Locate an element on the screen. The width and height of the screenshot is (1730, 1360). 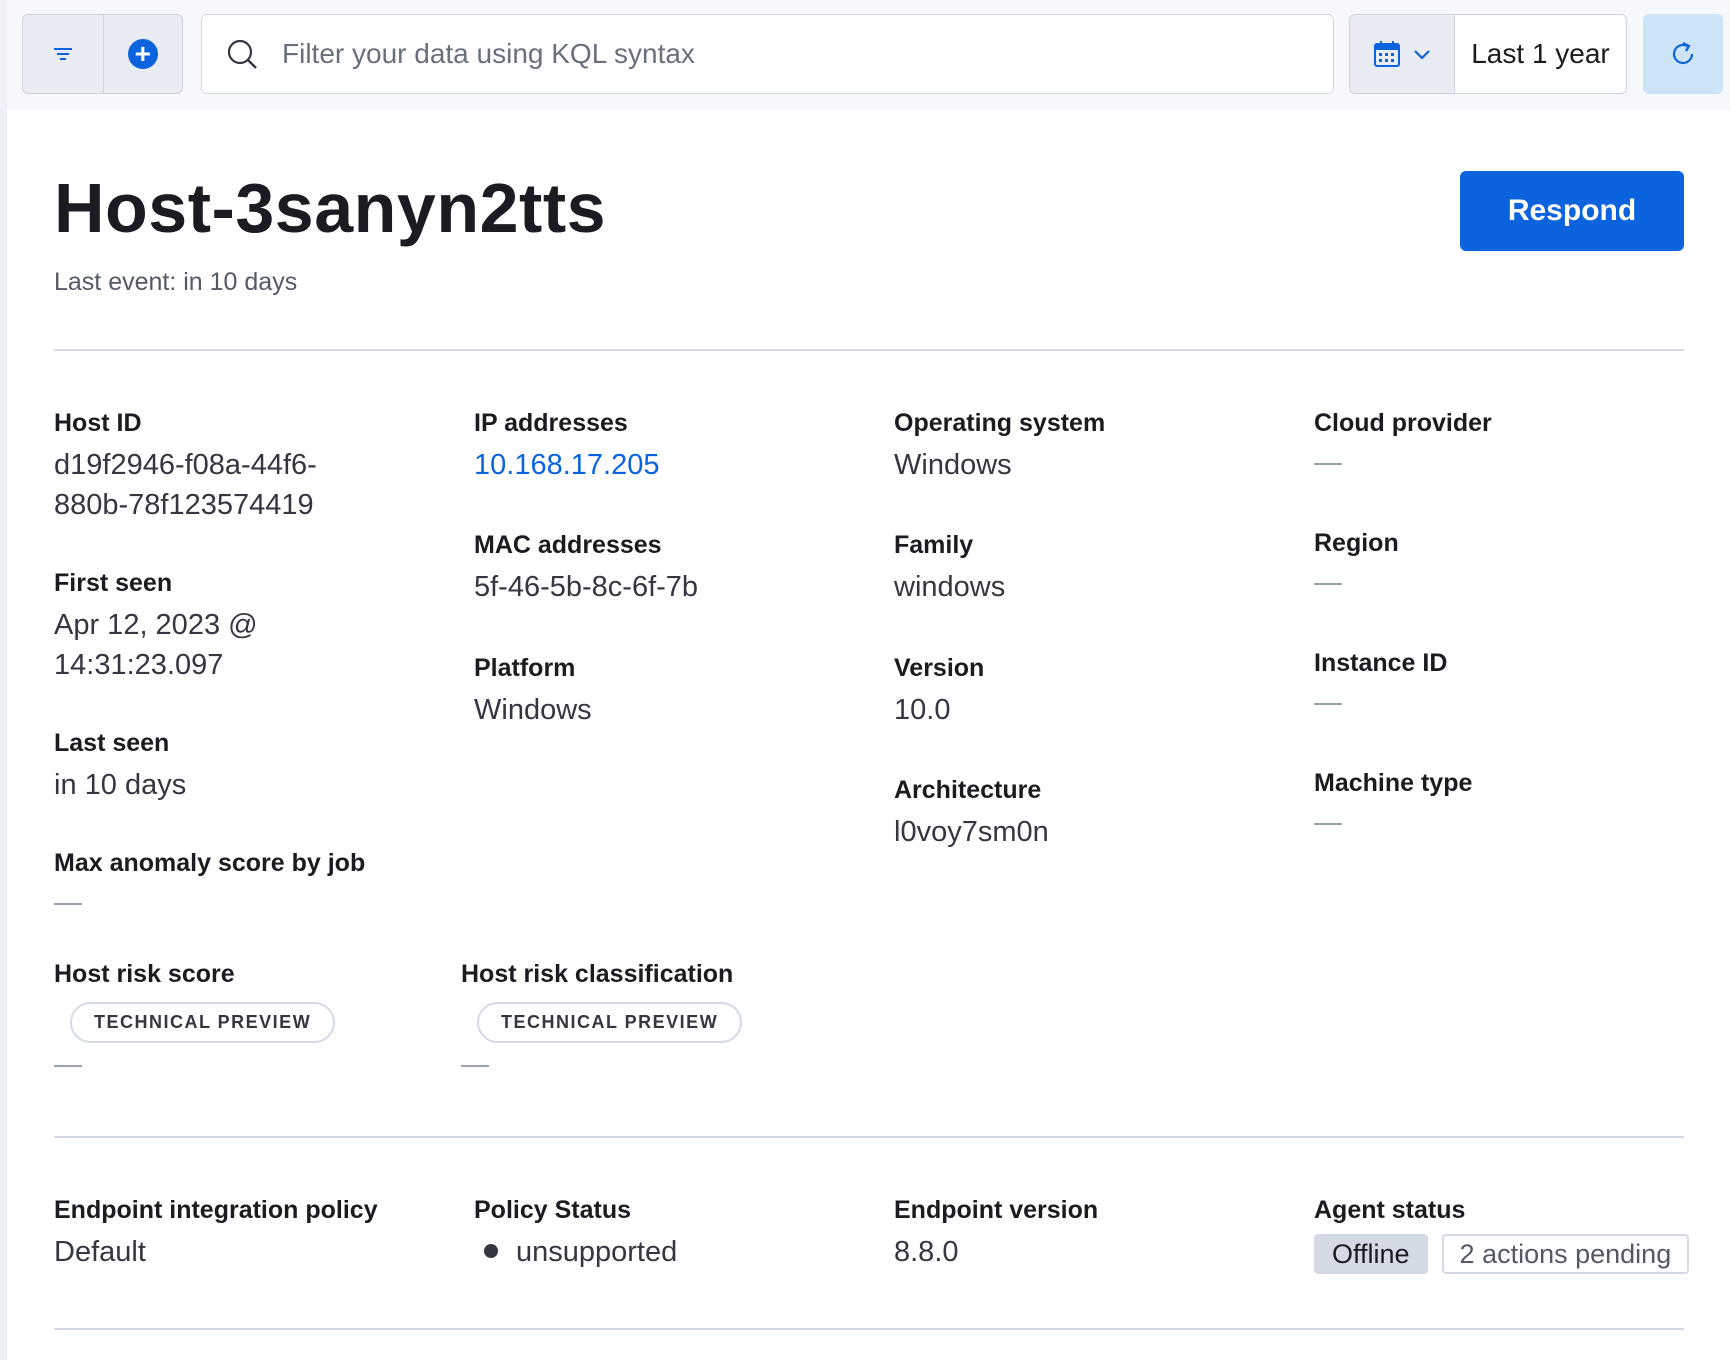
kql-search-bar is located at coordinates (767, 54).